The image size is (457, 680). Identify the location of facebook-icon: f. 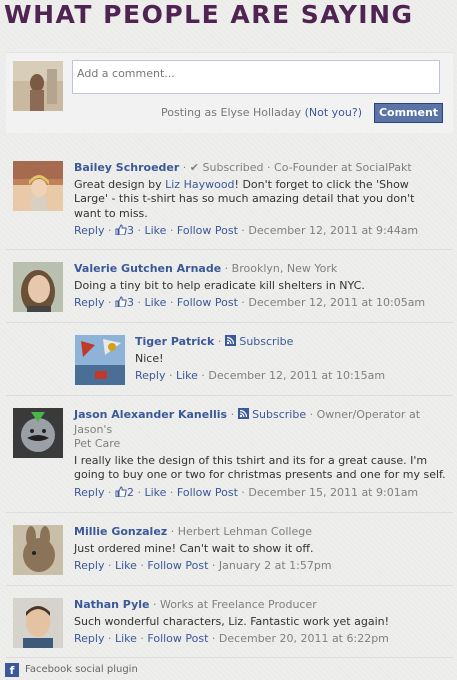
(12, 670).